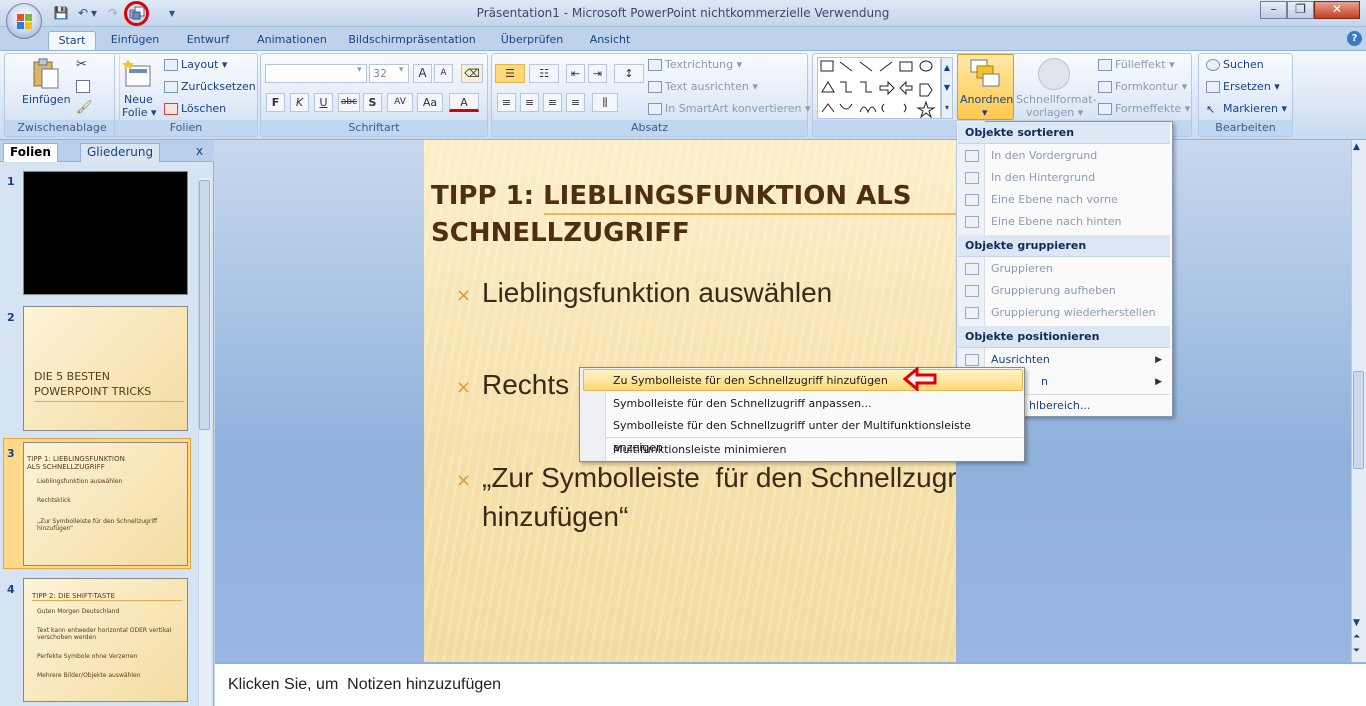 The image size is (1366, 706). What do you see at coordinates (597, 73) in the screenshot?
I see `increase-indent-icon: ⇥` at bounding box center [597, 73].